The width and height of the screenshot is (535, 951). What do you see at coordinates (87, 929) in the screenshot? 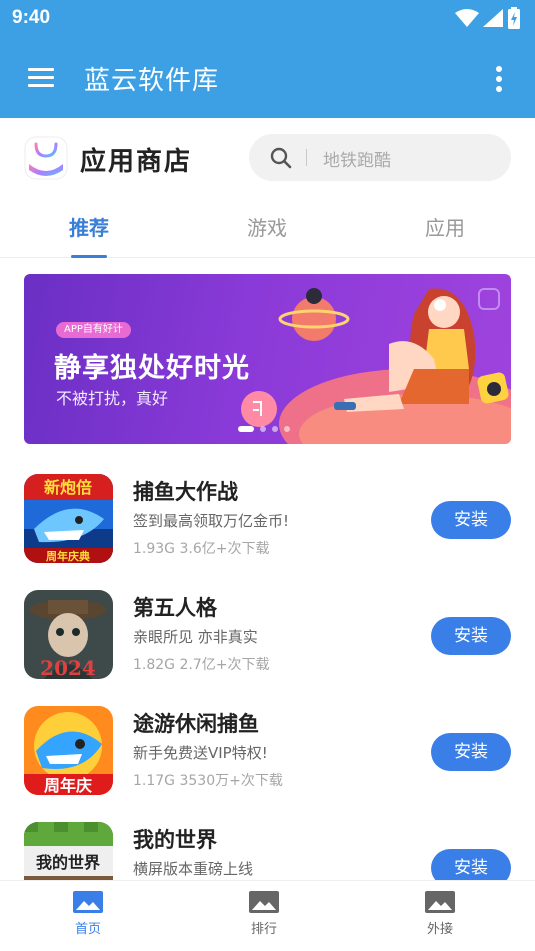
I see `nav-label-home: 首页` at bounding box center [87, 929].